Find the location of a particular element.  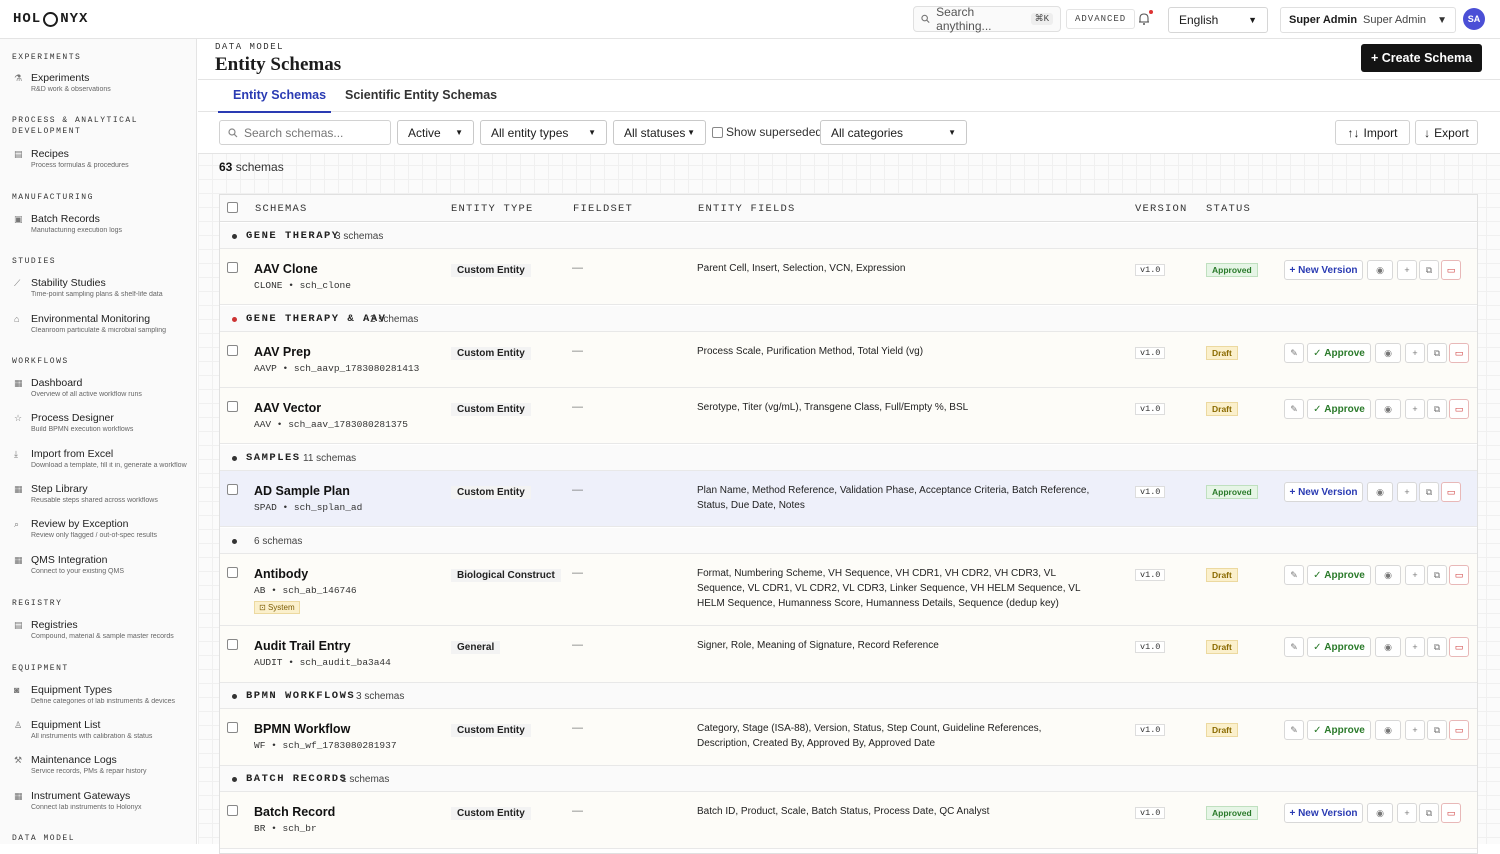

group-header: BPMN WORKFLOWS 3 schemas is located at coordinates (848, 696).